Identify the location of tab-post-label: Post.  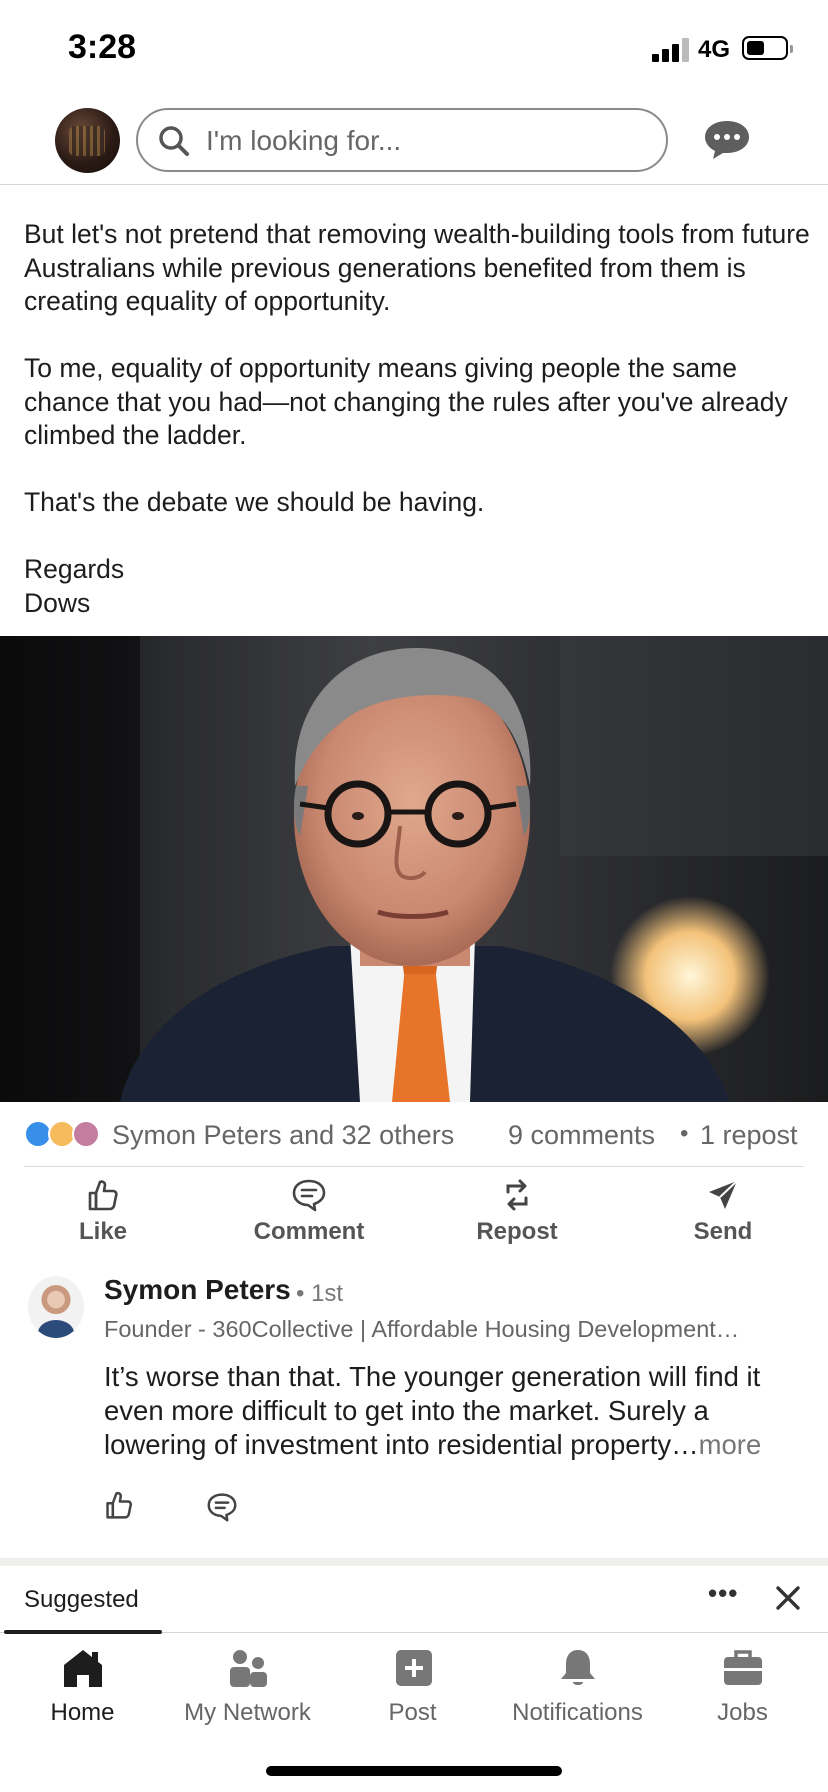
(412, 1712).